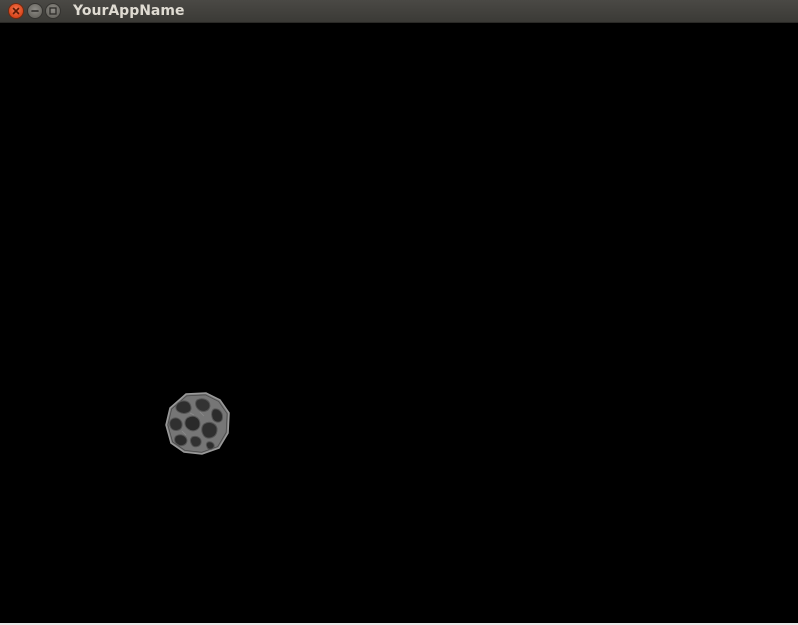  I want to click on minimize-button, so click(35, 11).